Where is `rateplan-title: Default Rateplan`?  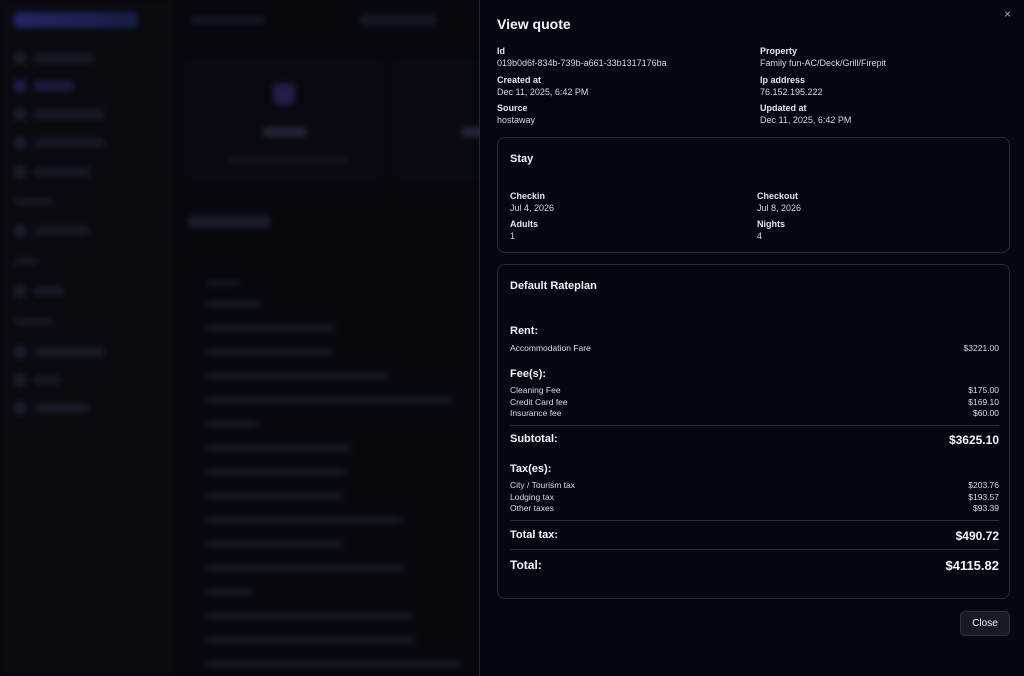
rateplan-title: Default Rateplan is located at coordinates (553, 286).